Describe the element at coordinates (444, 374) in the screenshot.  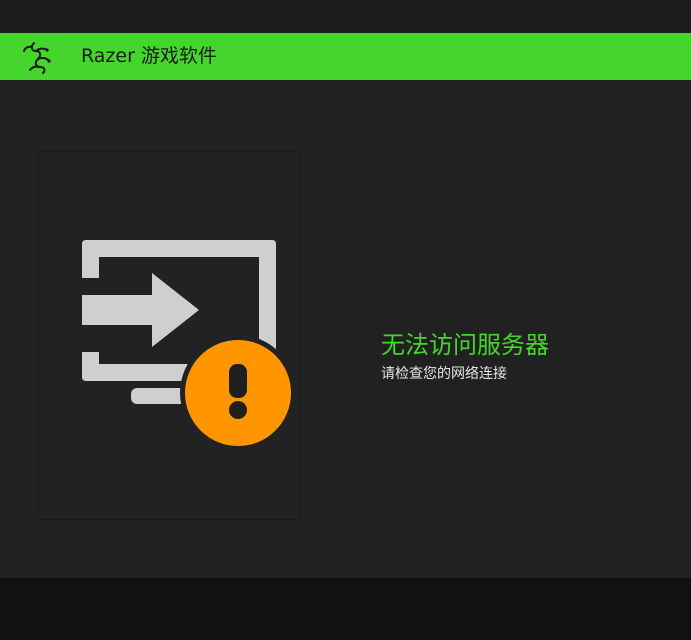
I see `error-subtitle: 请检查您的网络连接` at that location.